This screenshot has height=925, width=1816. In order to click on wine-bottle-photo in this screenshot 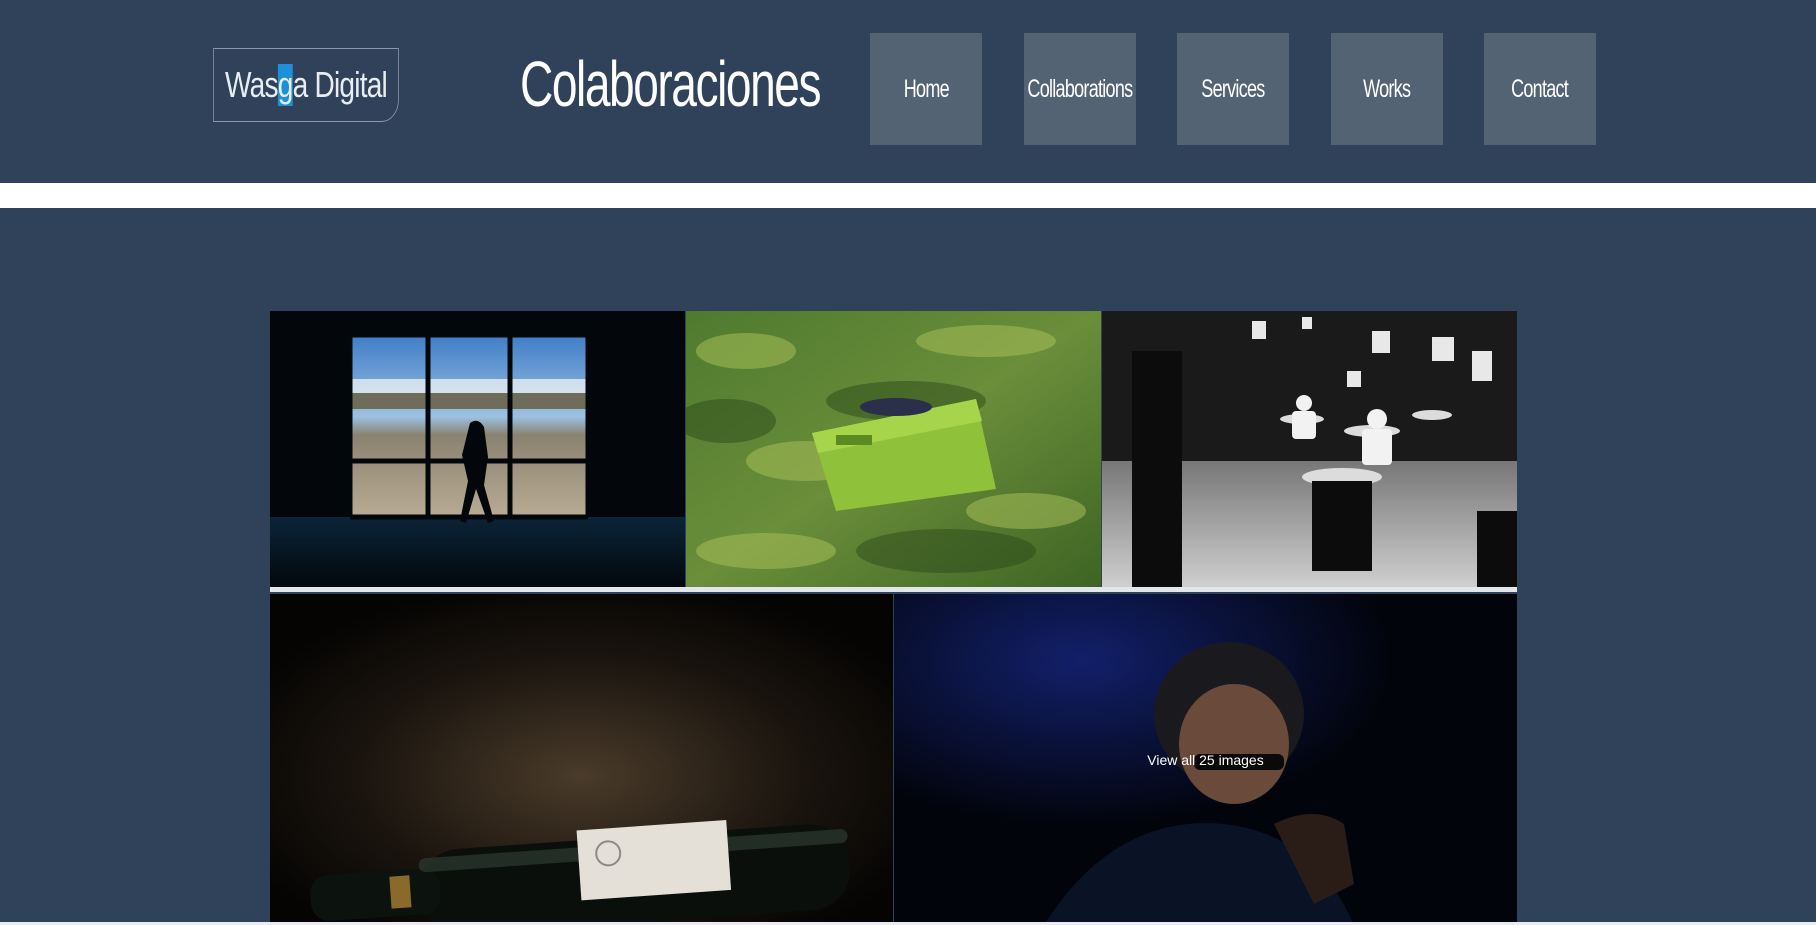, I will do `click(581, 759)`.